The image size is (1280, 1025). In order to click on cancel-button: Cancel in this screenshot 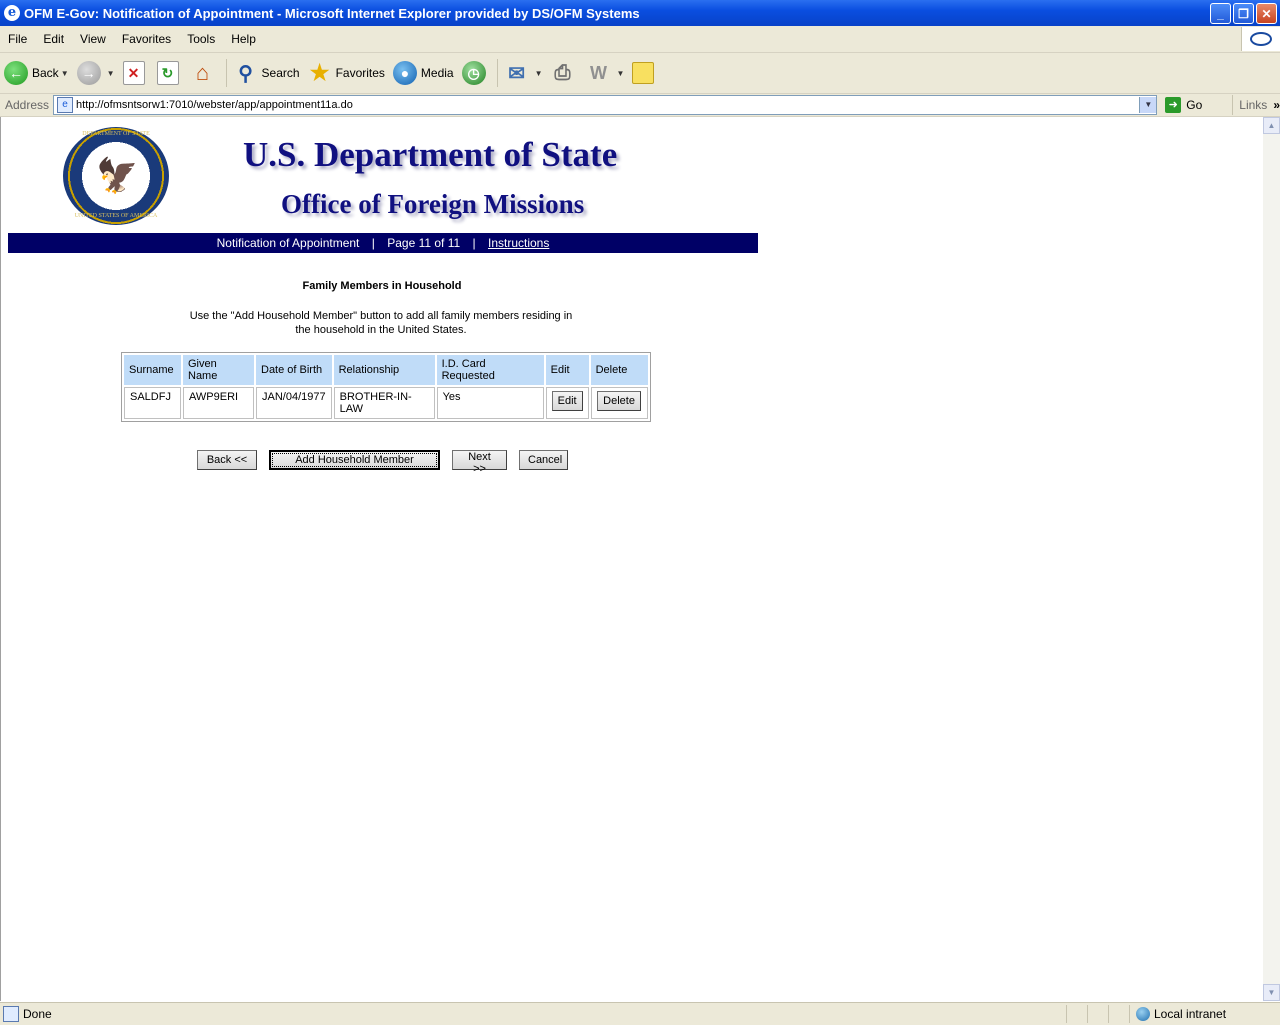, I will do `click(543, 460)`.